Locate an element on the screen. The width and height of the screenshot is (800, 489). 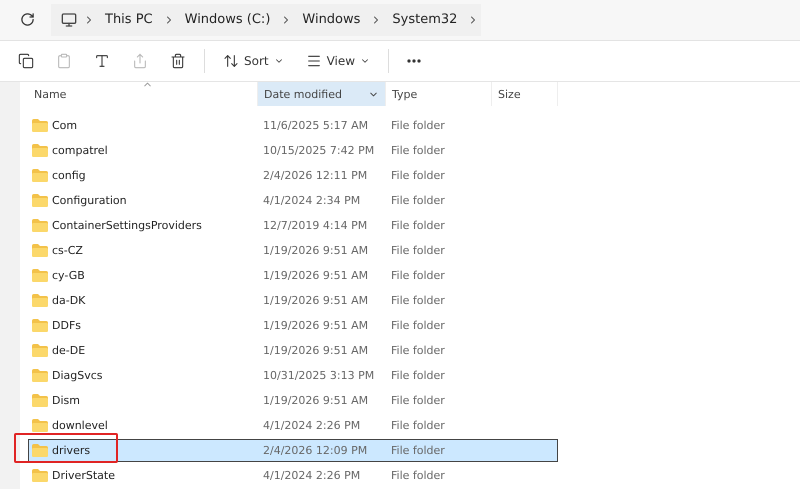
delete-icon is located at coordinates (178, 60).